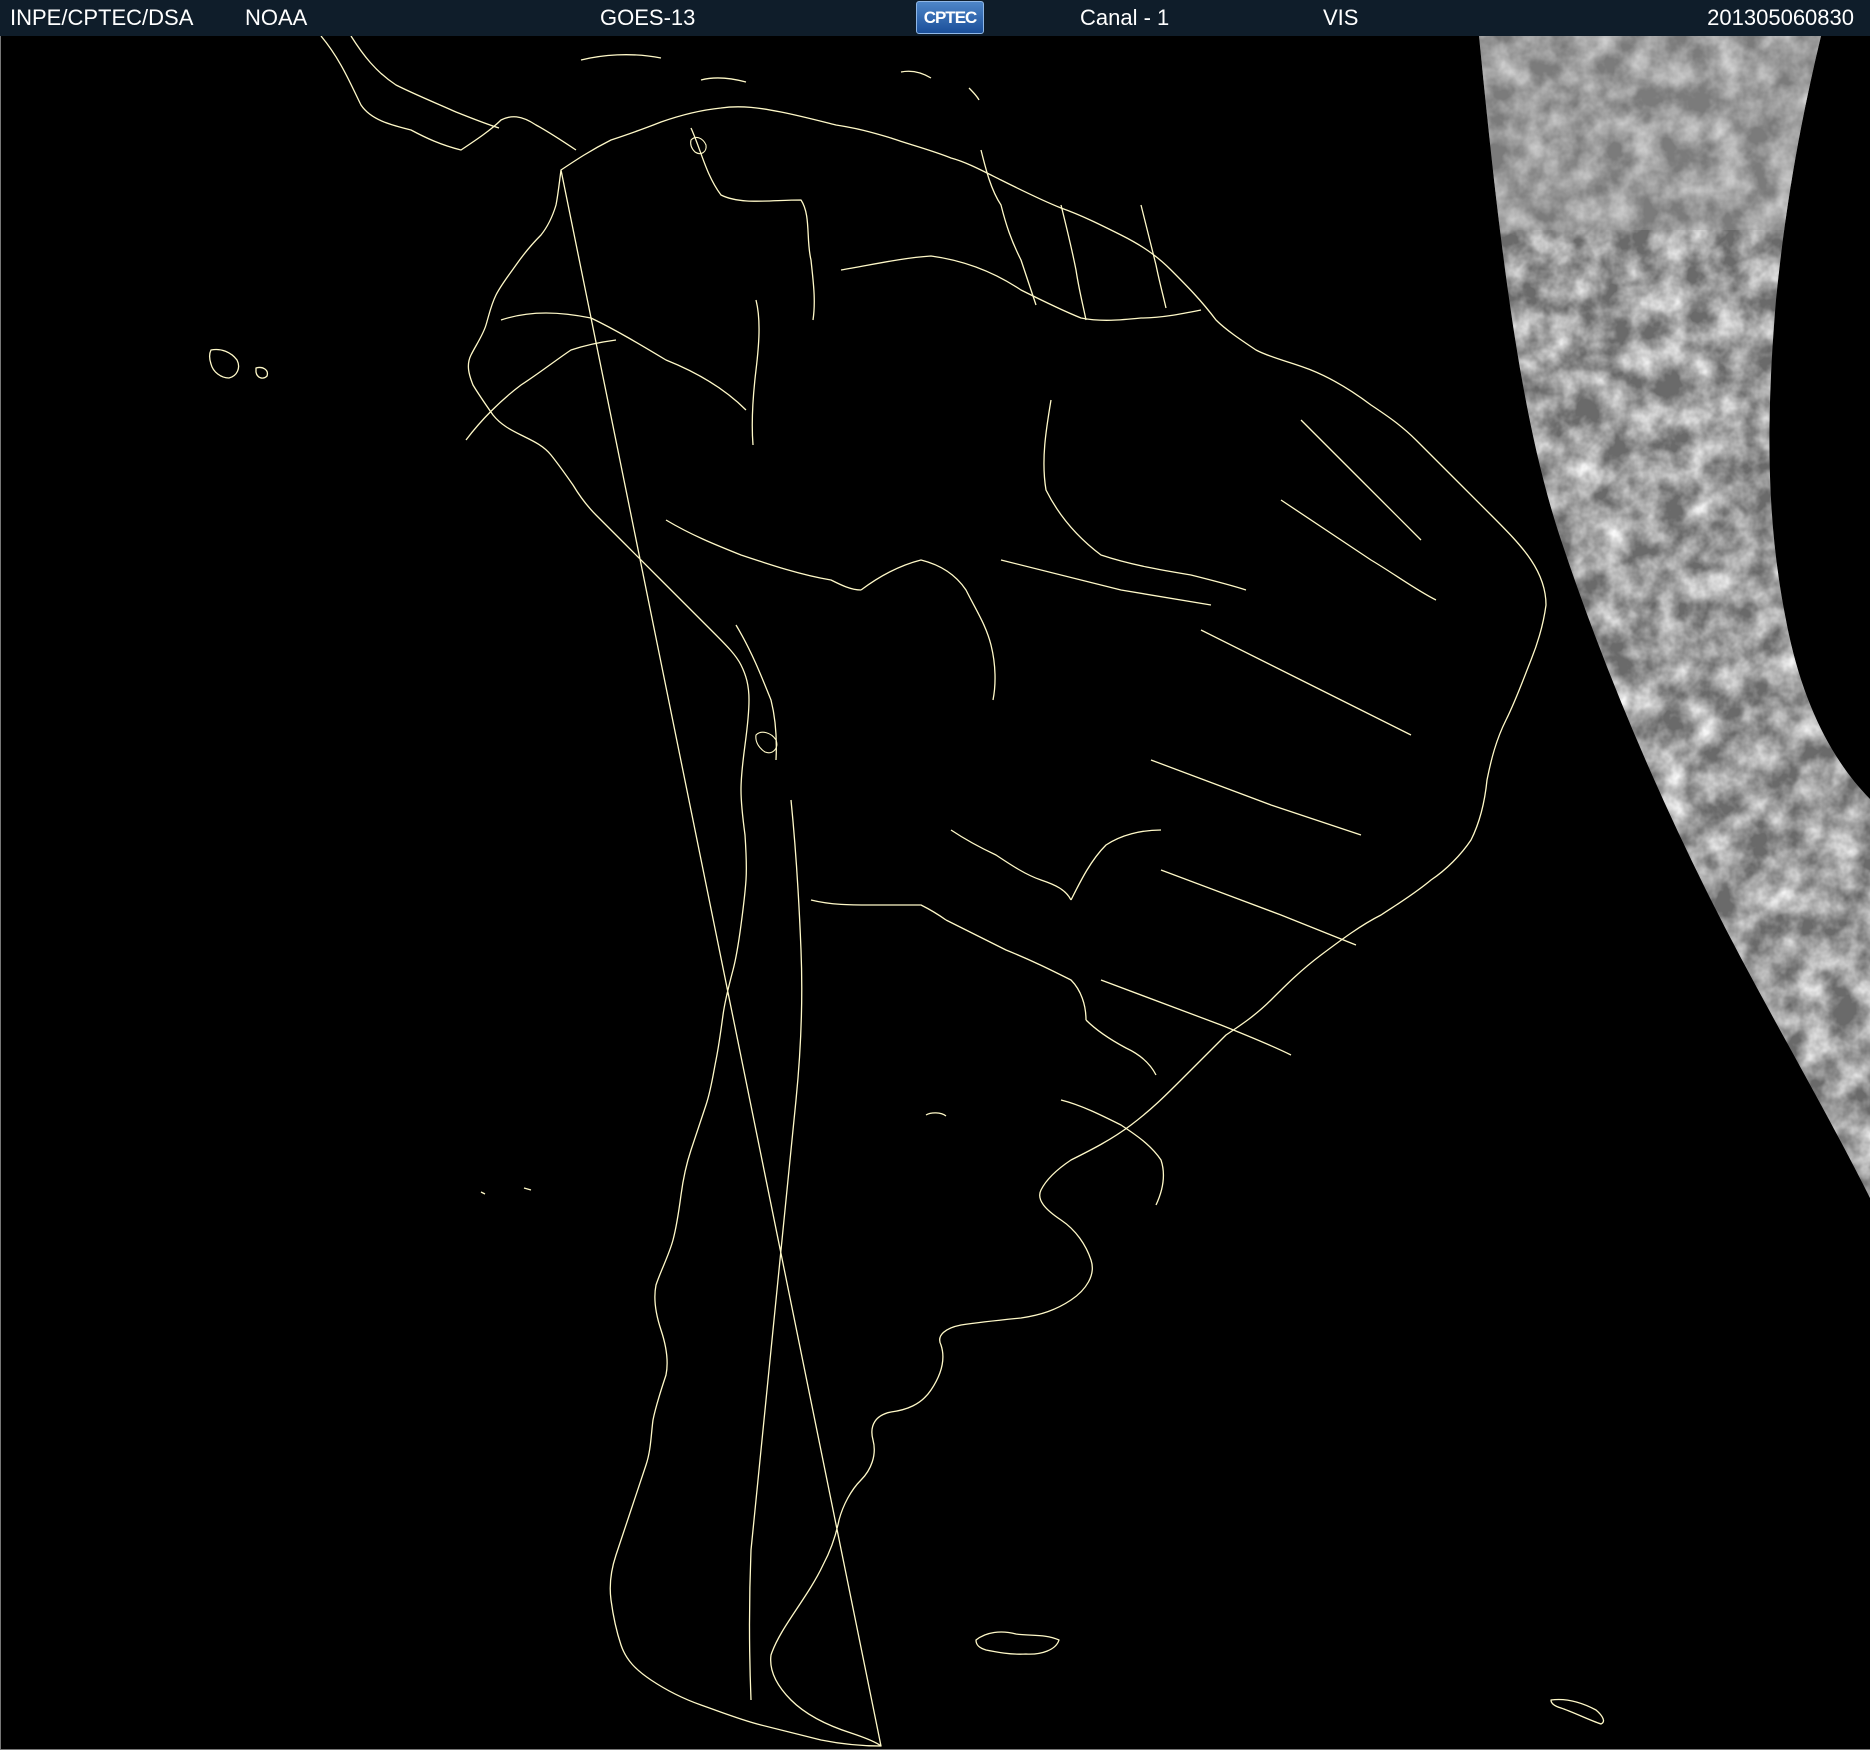 This screenshot has width=1870, height=1750. Describe the element at coordinates (623, 361) in the screenshot. I see `border-colombia-ecuador-peru` at that location.